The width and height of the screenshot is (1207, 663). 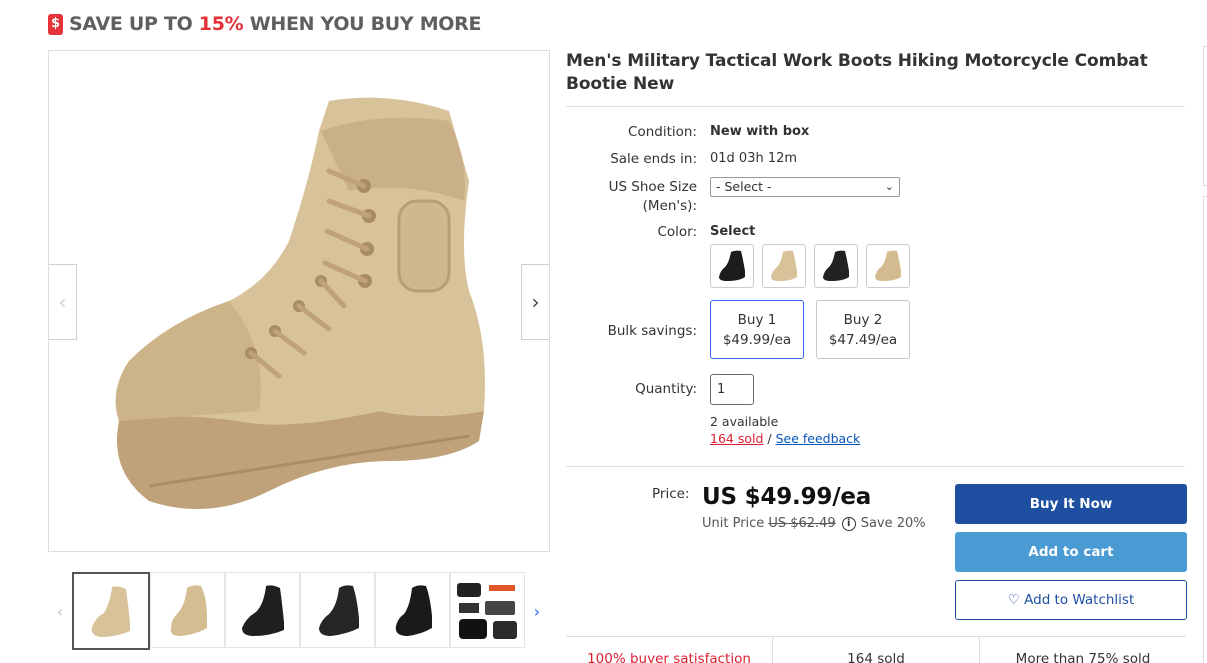 What do you see at coordinates (412, 610) in the screenshot?
I see `thumbnail-black-boot-front` at bounding box center [412, 610].